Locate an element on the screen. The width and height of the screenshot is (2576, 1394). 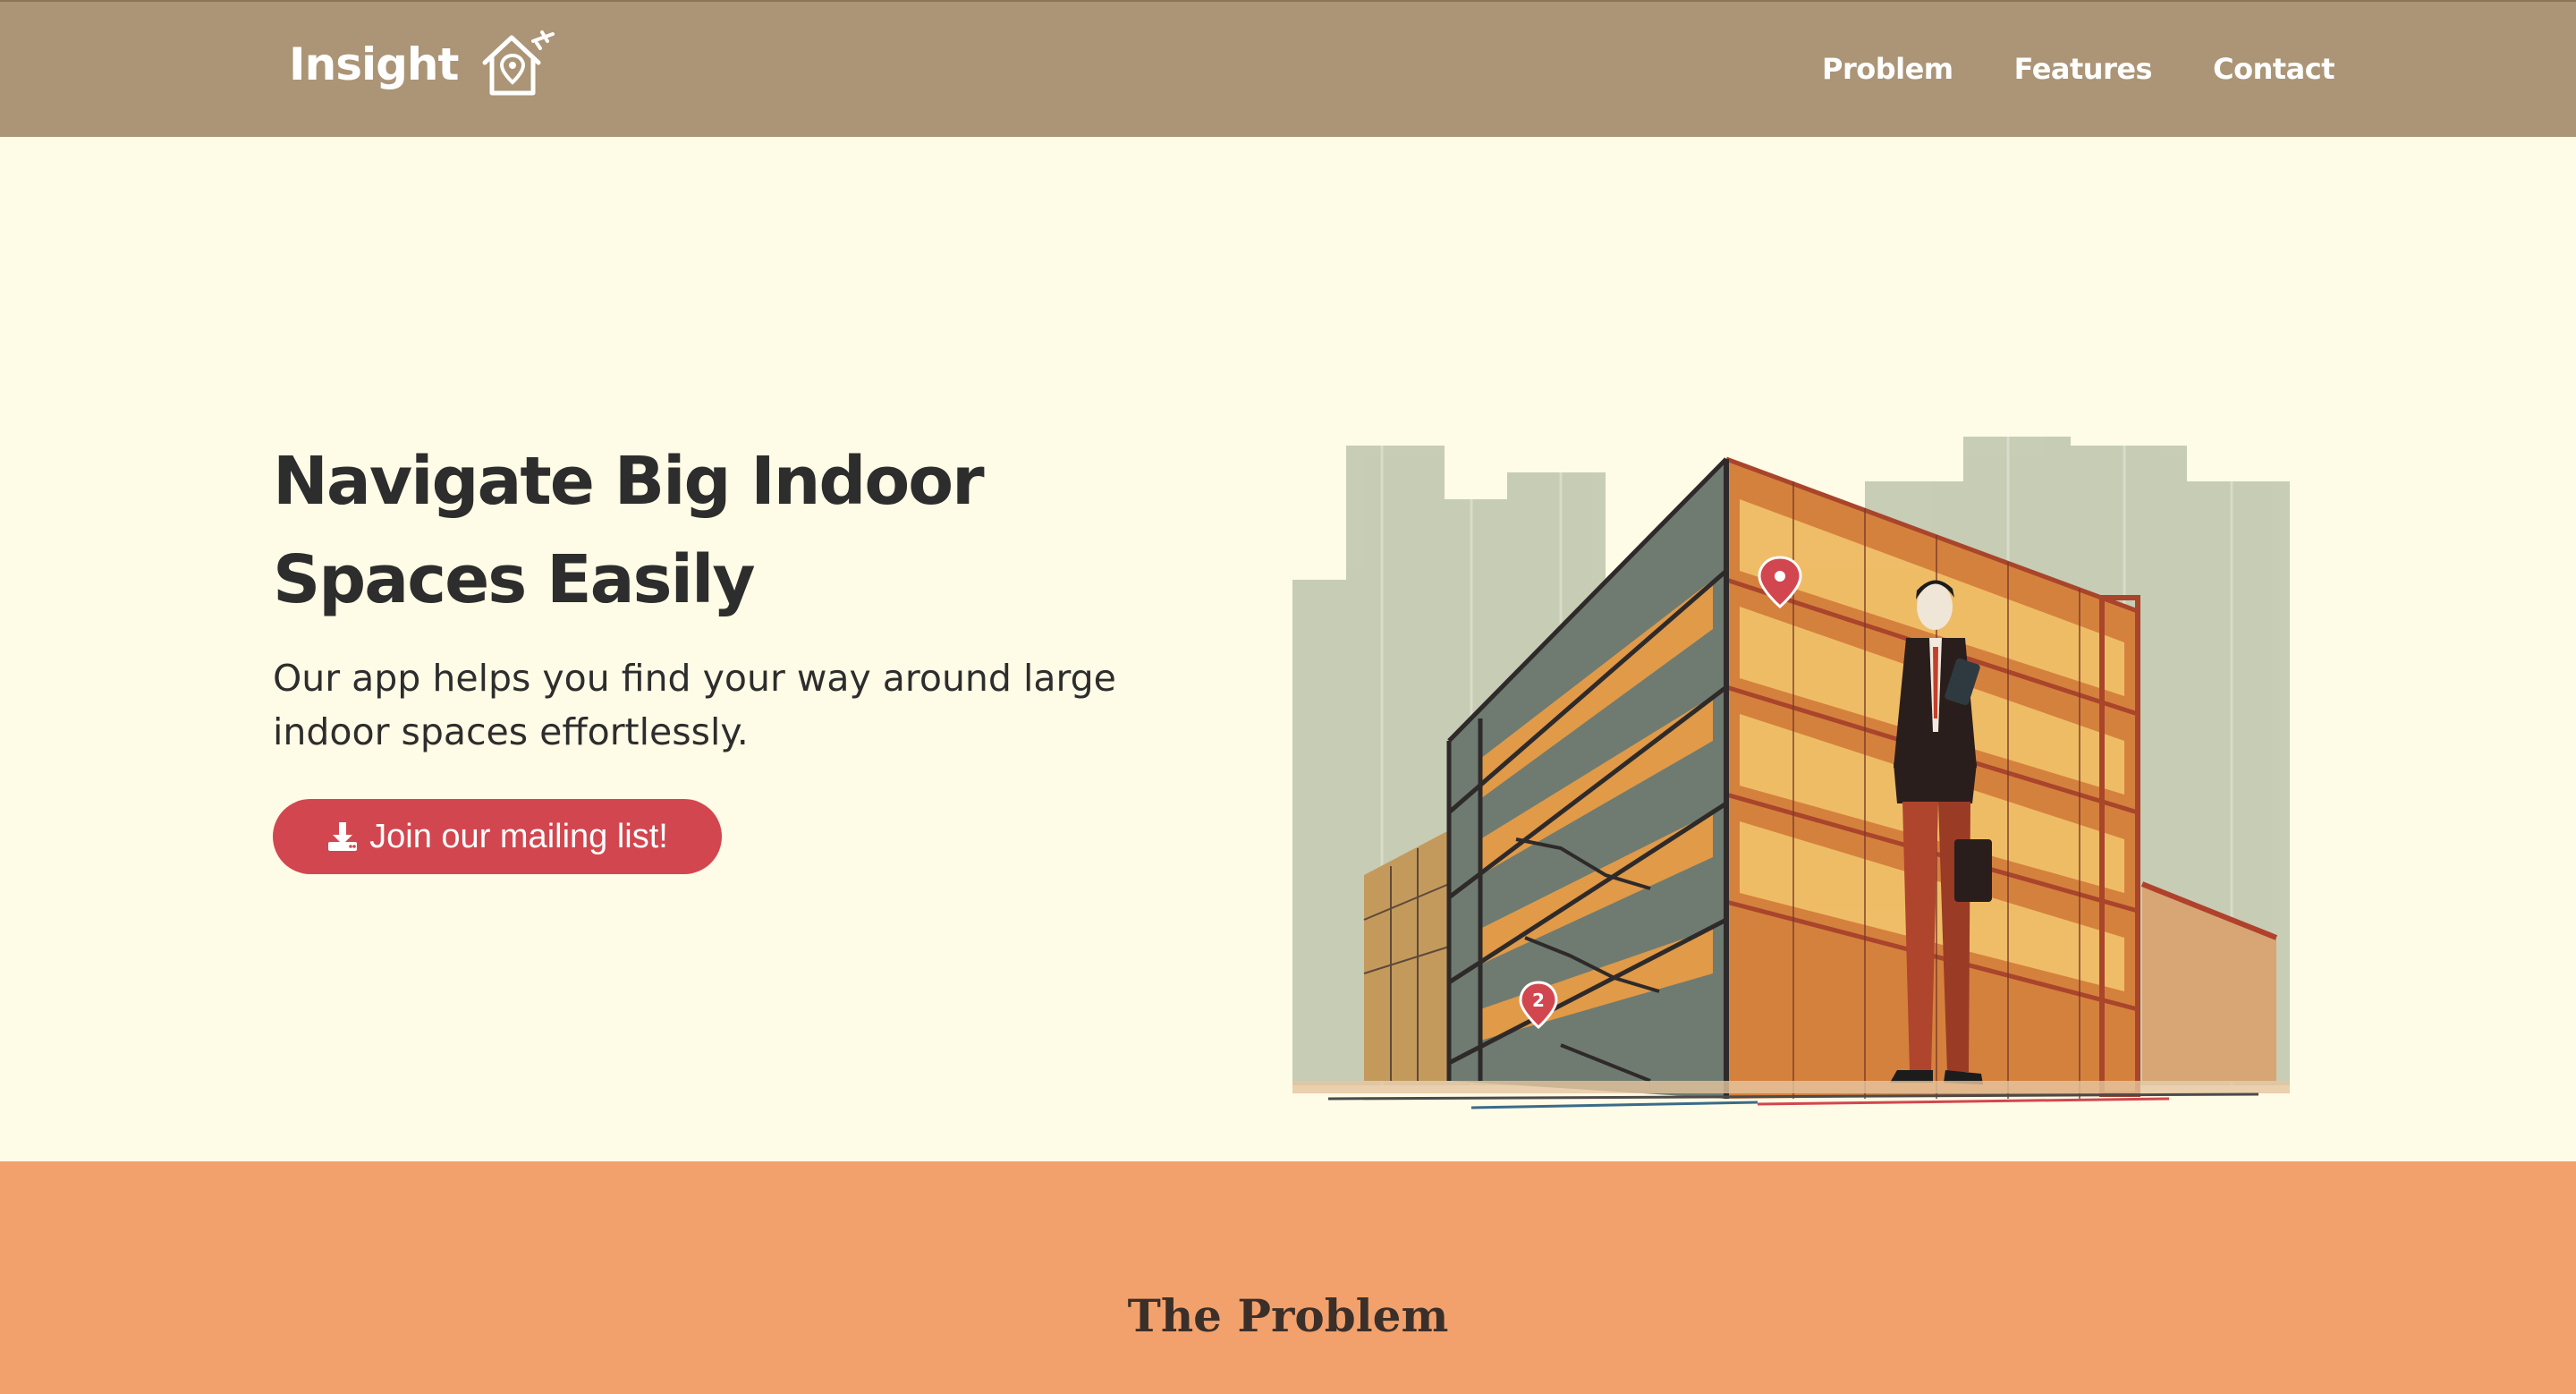
nav-link-features: Features is located at coordinates (2083, 69).